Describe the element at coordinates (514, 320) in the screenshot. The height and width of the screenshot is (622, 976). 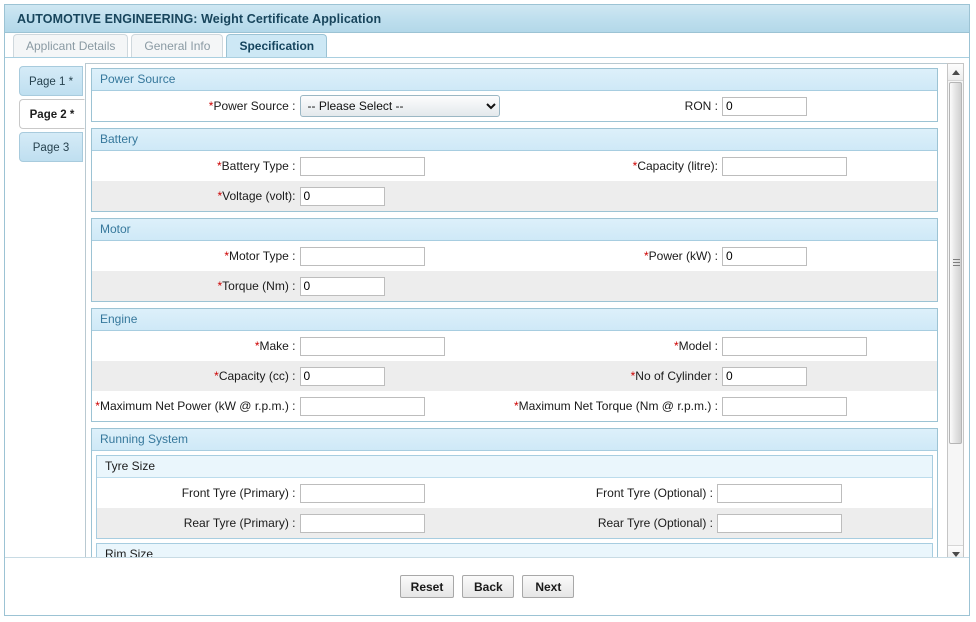
I see `panel-header-engine: Engine` at that location.